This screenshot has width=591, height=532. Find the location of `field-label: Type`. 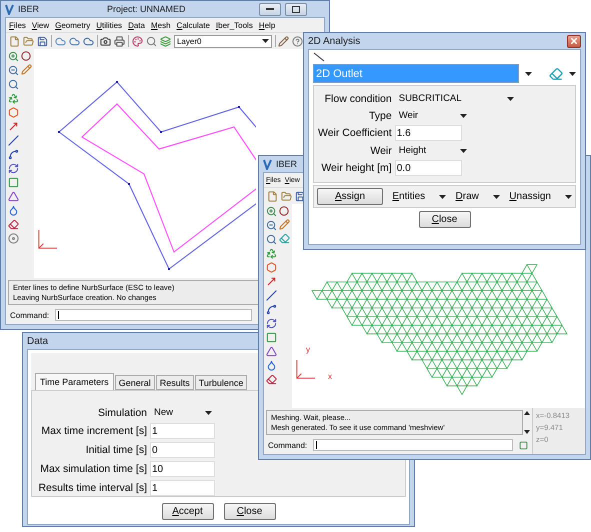

field-label: Type is located at coordinates (380, 116).